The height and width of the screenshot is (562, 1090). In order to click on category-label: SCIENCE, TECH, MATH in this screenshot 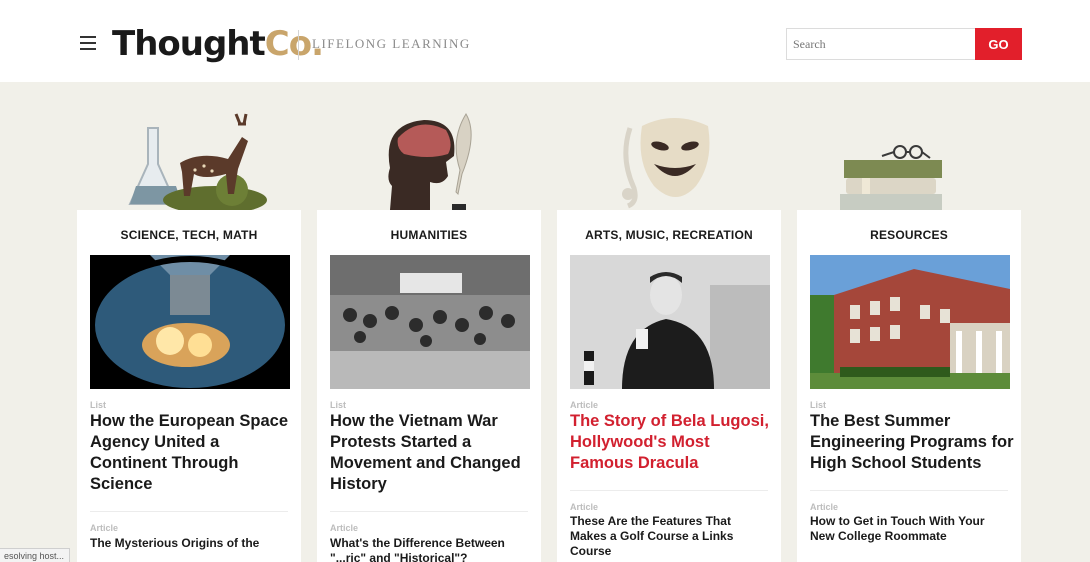, I will do `click(189, 236)`.